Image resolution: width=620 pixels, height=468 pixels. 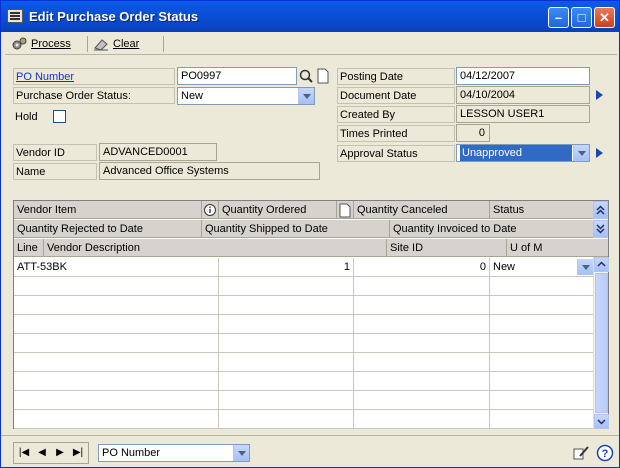 What do you see at coordinates (345, 210) in the screenshot?
I see `note-icon` at bounding box center [345, 210].